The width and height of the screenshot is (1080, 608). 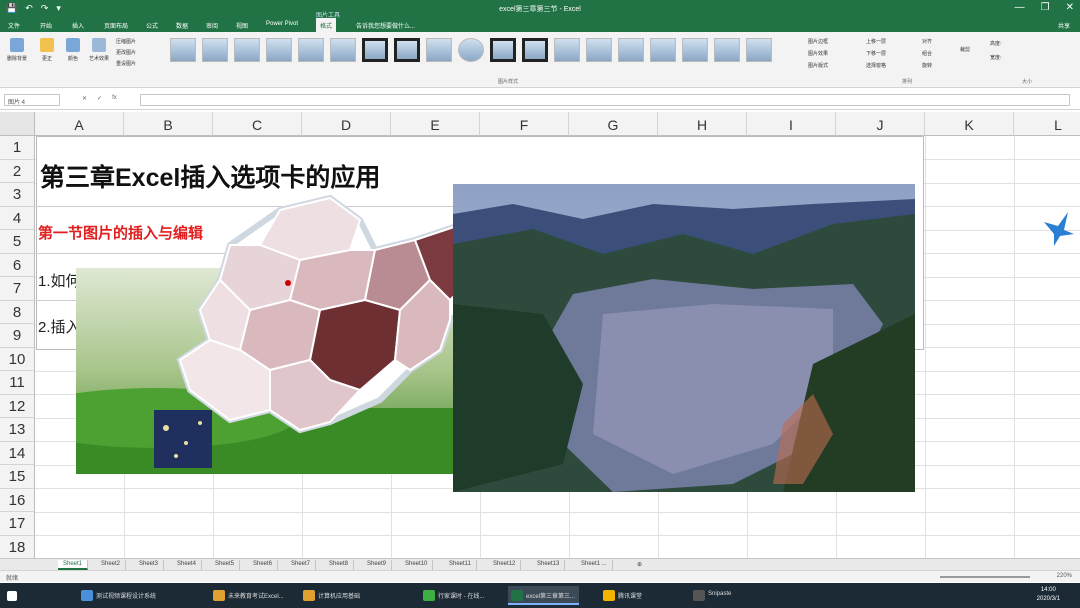 I want to click on compress-pictures-button: 压缩图片, so click(x=126, y=41).